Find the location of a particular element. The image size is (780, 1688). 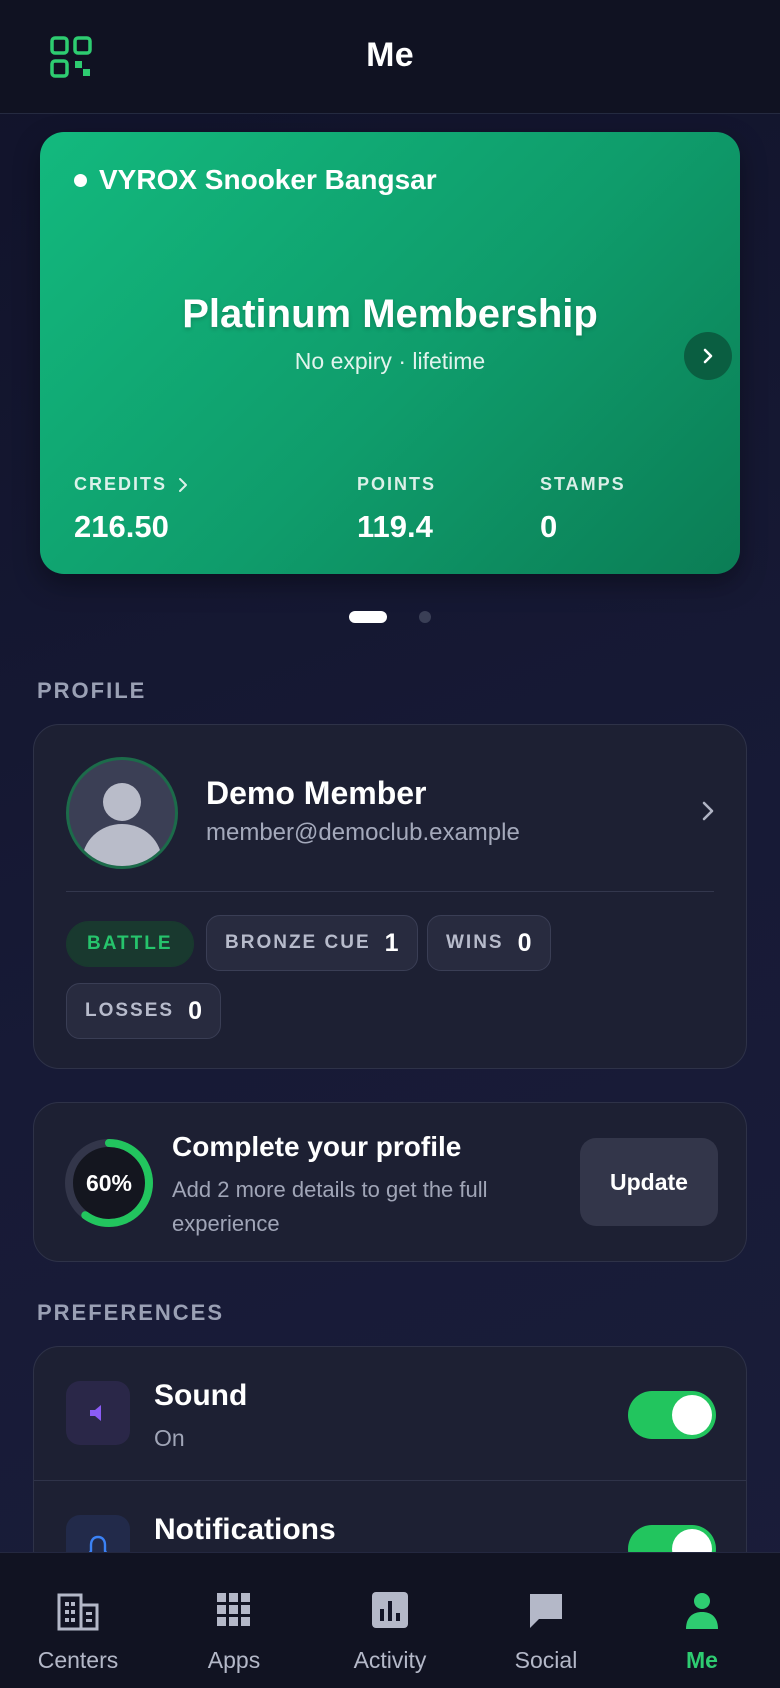

next-card-button is located at coordinates (708, 356).